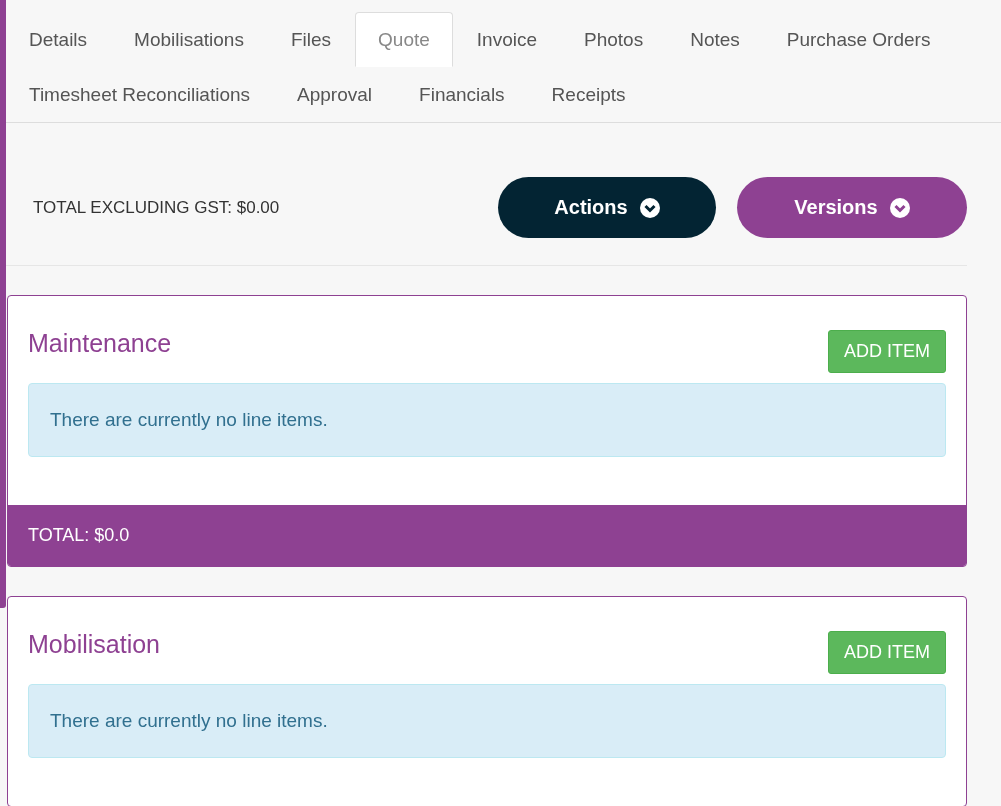  Describe the element at coordinates (311, 39) in the screenshot. I see `tab: Files` at that location.